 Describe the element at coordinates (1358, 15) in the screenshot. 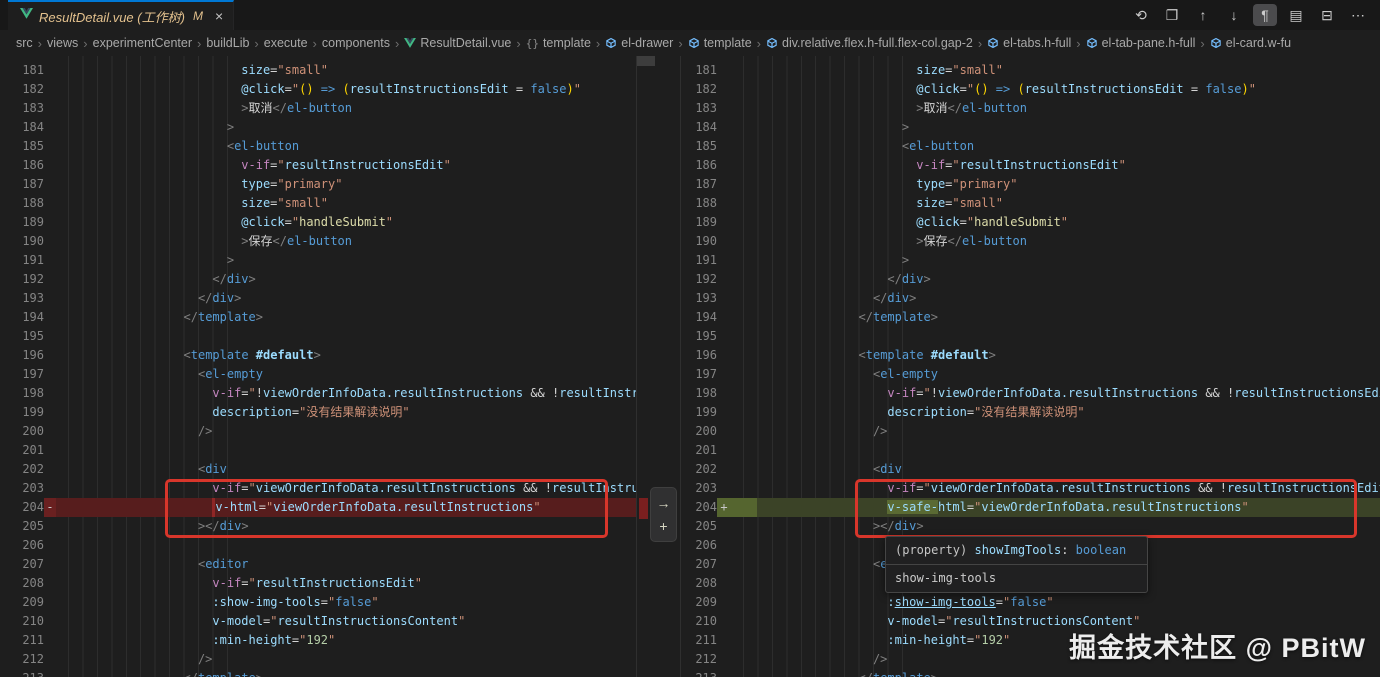

I see `more-actions-icon: ⋯` at that location.